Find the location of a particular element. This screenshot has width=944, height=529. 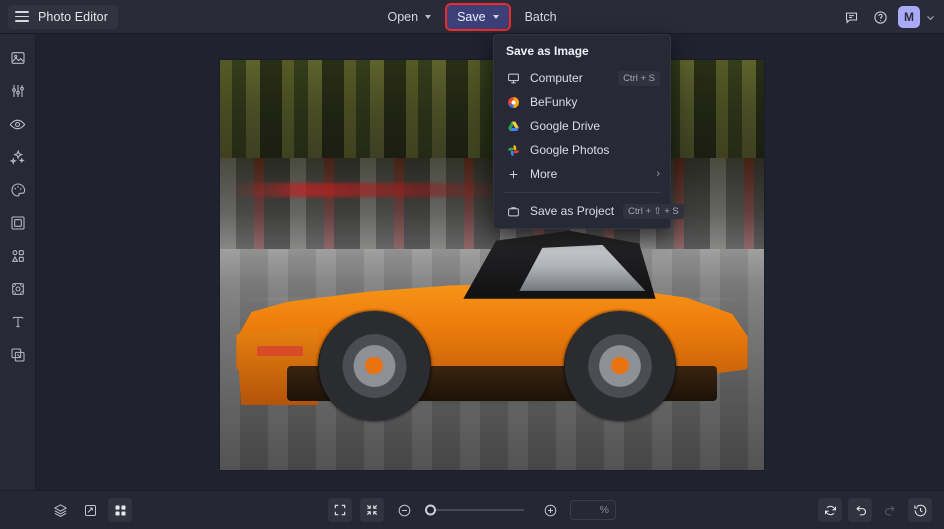

dropdown-item-computer-label: Computer is located at coordinates (556, 78).